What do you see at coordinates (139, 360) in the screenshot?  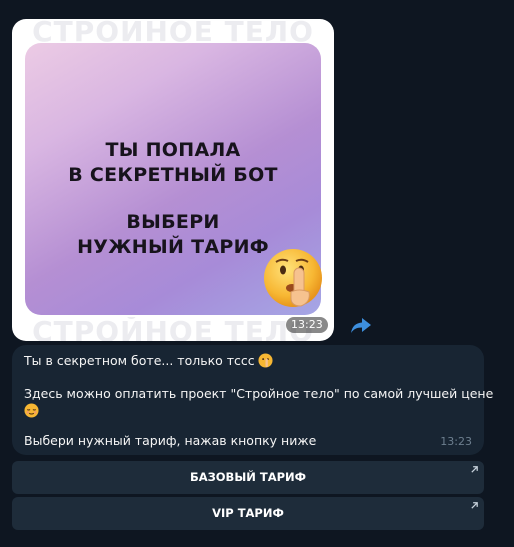 I see `message-text-1: Ты в секретном боте... только тссс` at bounding box center [139, 360].